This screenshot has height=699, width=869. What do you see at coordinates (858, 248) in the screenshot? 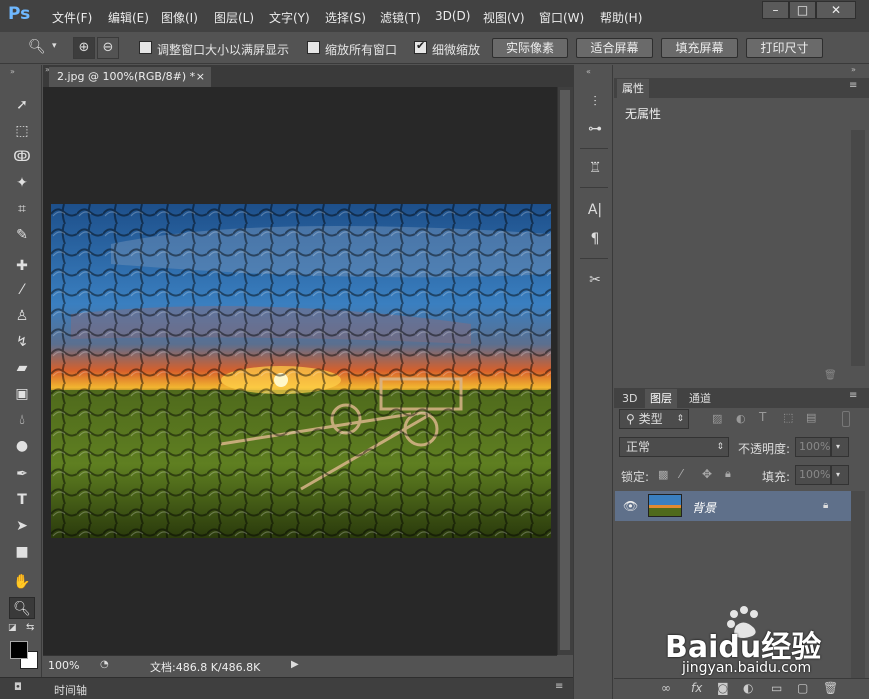
I see `properties-scrollbar` at bounding box center [858, 248].